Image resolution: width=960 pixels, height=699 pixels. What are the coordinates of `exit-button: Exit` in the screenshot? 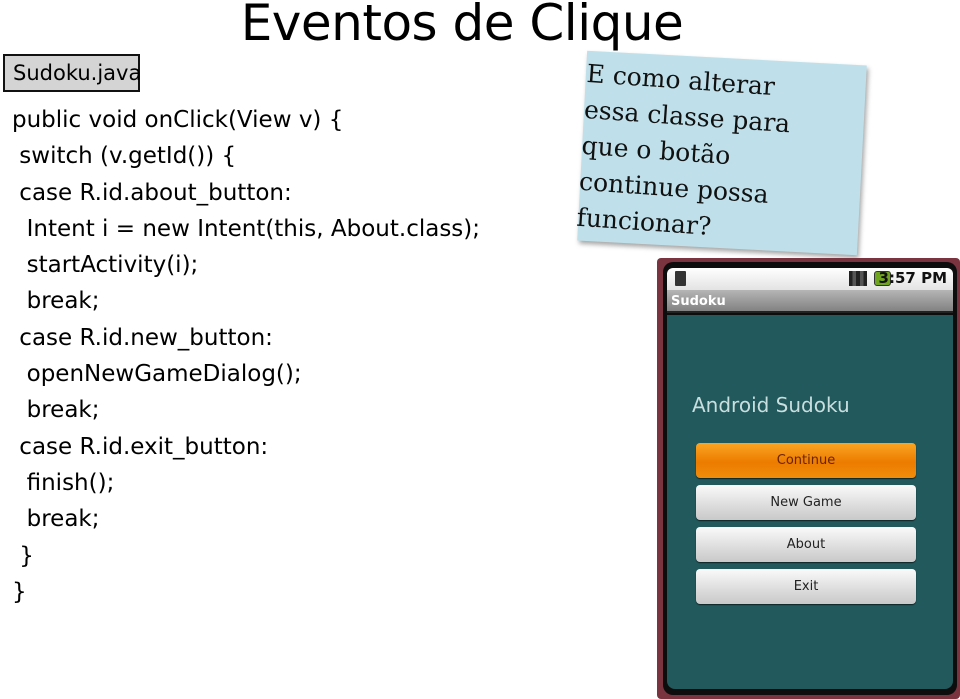 It's located at (806, 586).